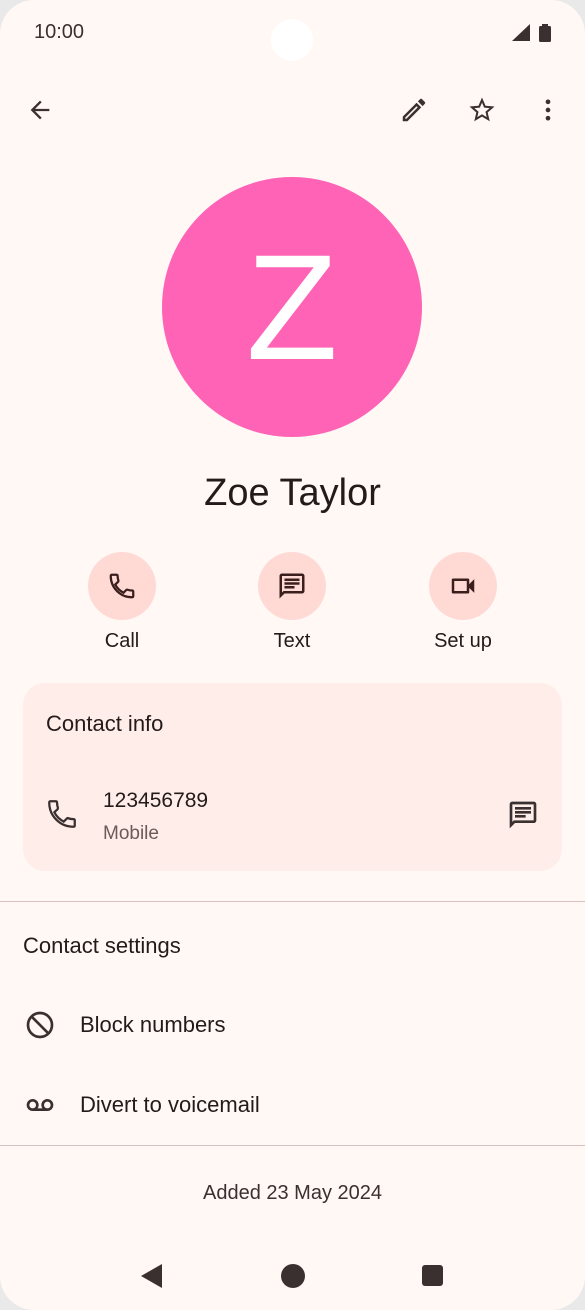 The height and width of the screenshot is (1310, 585). I want to click on nav-back-icon, so click(151, 1278).